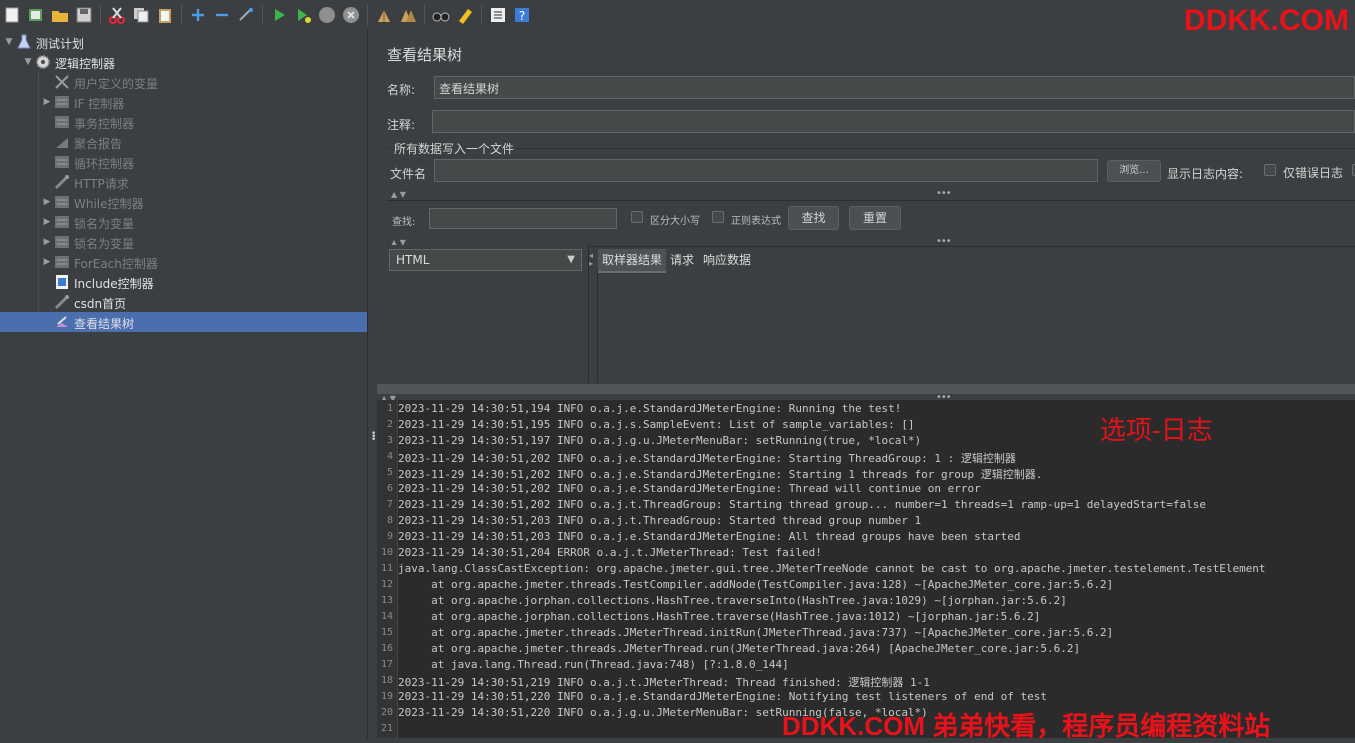 This screenshot has width=1355, height=743. What do you see at coordinates (813, 218) in the screenshot?
I see `find-button: 查找` at bounding box center [813, 218].